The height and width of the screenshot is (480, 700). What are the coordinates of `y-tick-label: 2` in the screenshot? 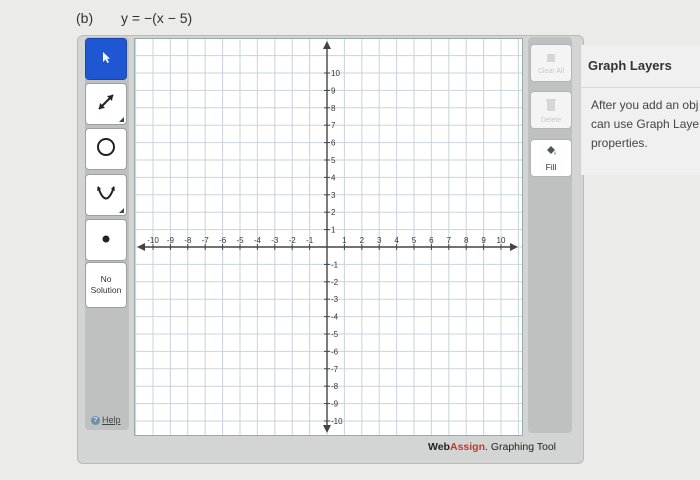 It's located at (333, 212).